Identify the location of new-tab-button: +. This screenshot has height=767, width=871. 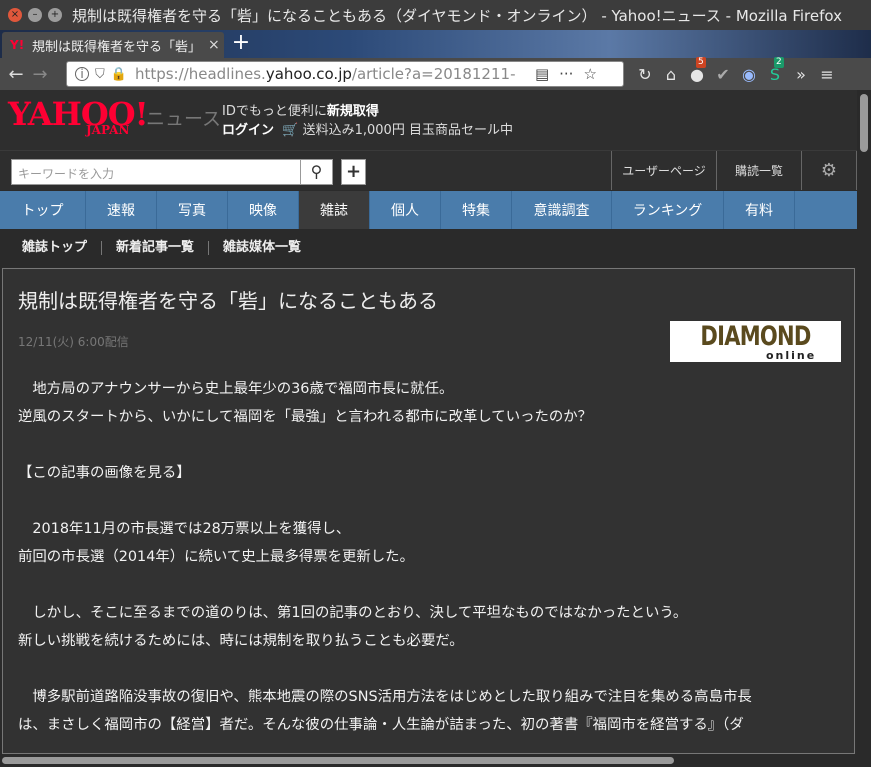
(241, 44).